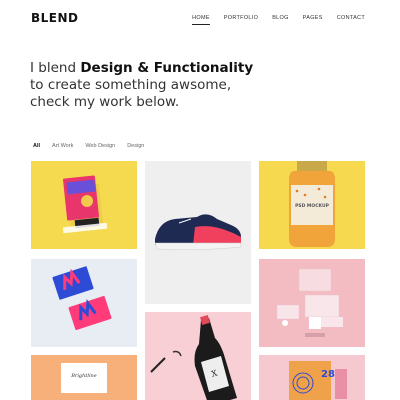 The width and height of the screenshot is (400, 400). I want to click on hero-prefix: I blend, so click(55, 68).